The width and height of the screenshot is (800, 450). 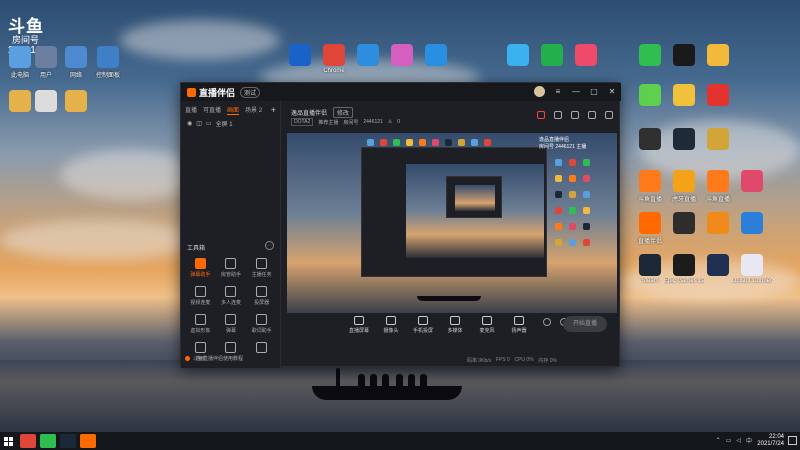 I want to click on tray-volume-icon: ◁, so click(x=738, y=440).